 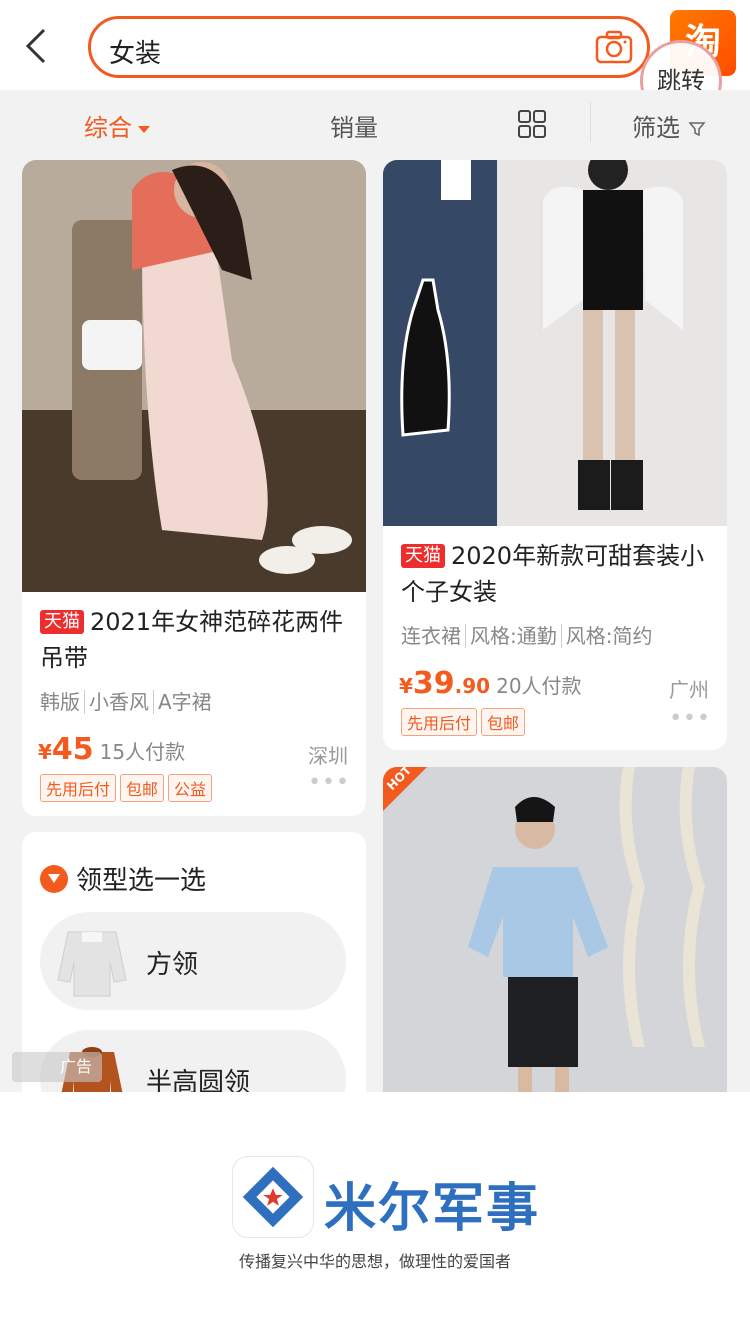 I want to click on top-bar: 女装 淘, so click(x=375, y=45).